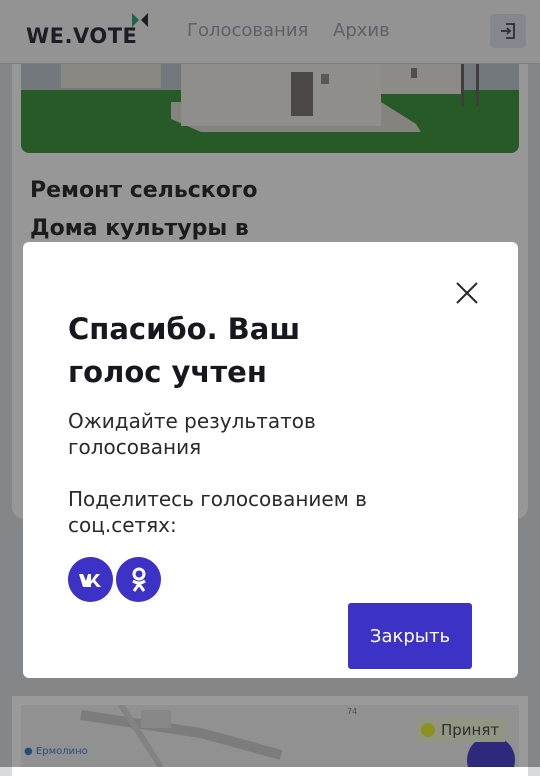 This screenshot has height=776, width=540. What do you see at coordinates (217, 512) in the screenshot?
I see `modal-share-text: Поделитесь голосованием в соц.сетях:` at bounding box center [217, 512].